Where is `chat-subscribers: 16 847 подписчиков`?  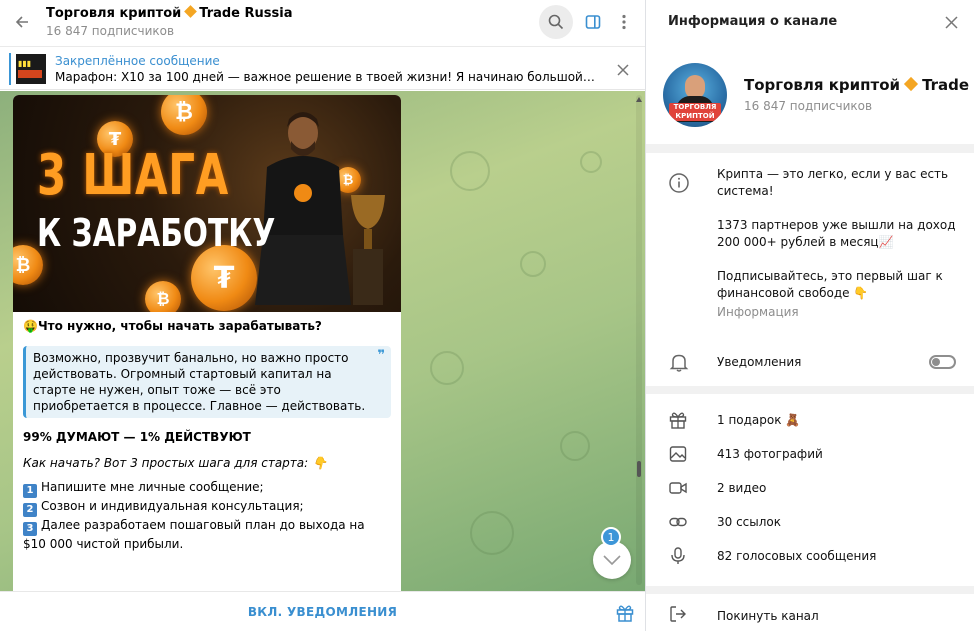 chat-subscribers: 16 847 подписчиков is located at coordinates (110, 31).